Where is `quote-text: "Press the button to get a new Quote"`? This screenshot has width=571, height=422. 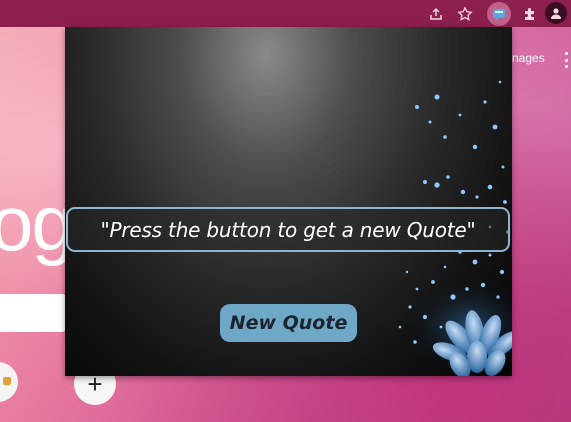 quote-text: "Press the button to get a new Quote" is located at coordinates (288, 229).